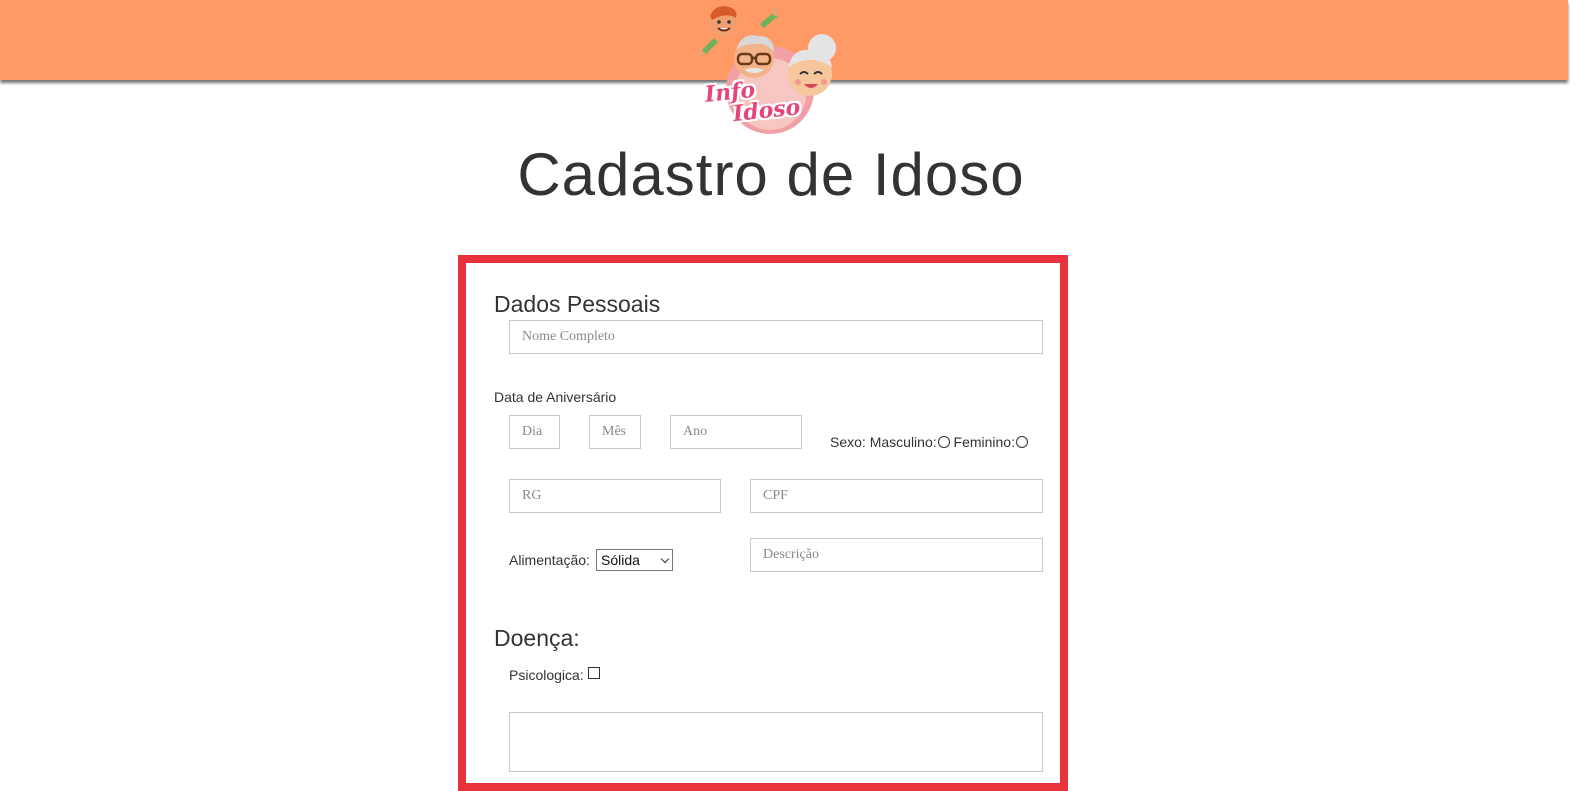  I want to click on nome-completo-input, so click(776, 337).